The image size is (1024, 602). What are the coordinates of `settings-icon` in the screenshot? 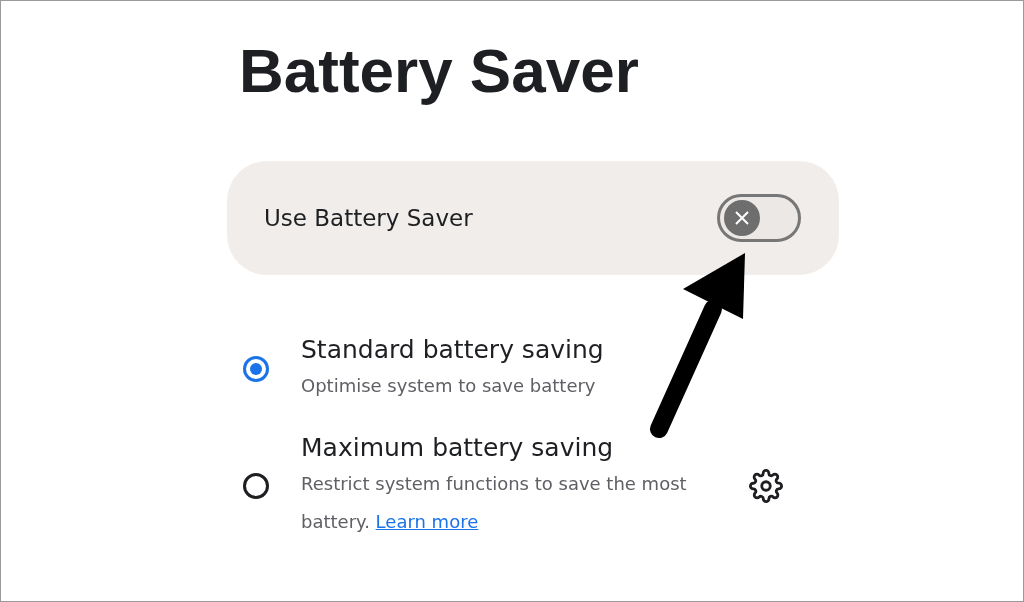 It's located at (766, 486).